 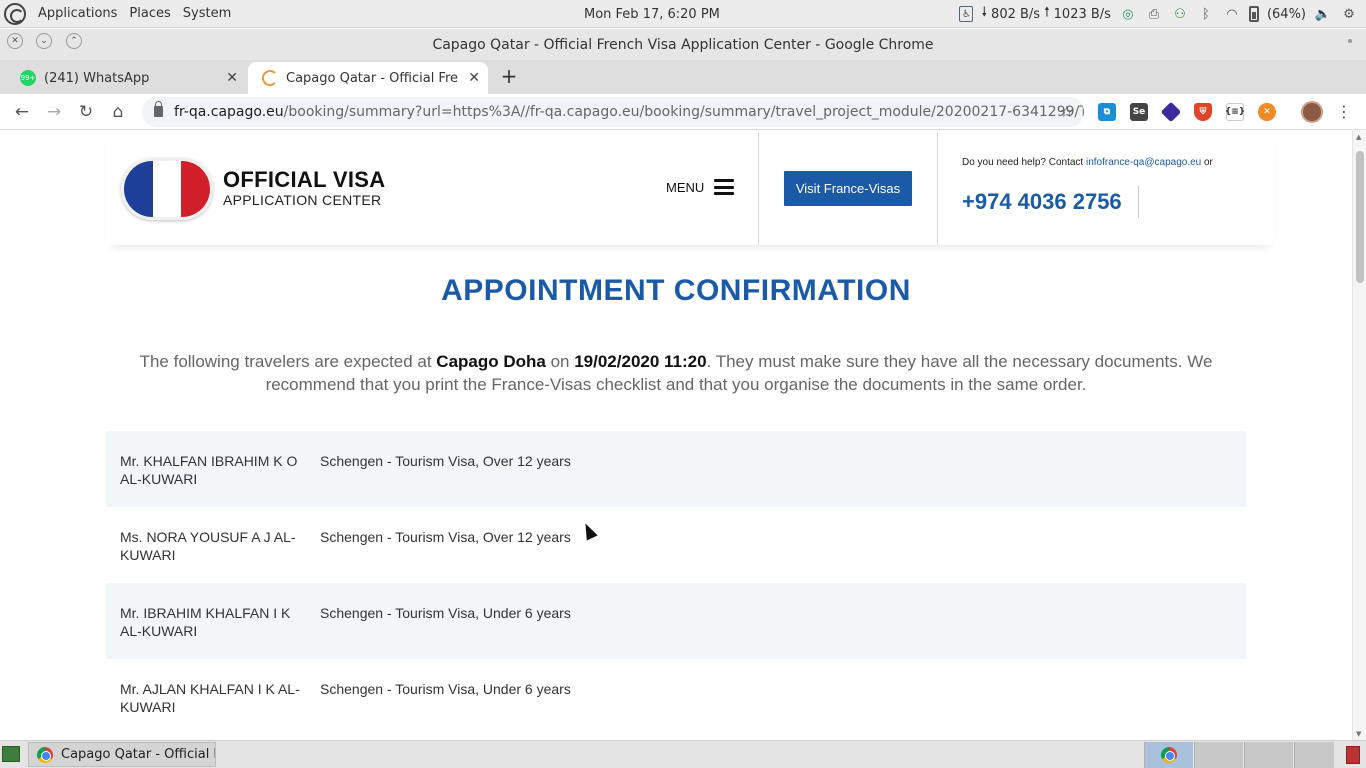 I want to click on trash-icon, so click(x=1353, y=755).